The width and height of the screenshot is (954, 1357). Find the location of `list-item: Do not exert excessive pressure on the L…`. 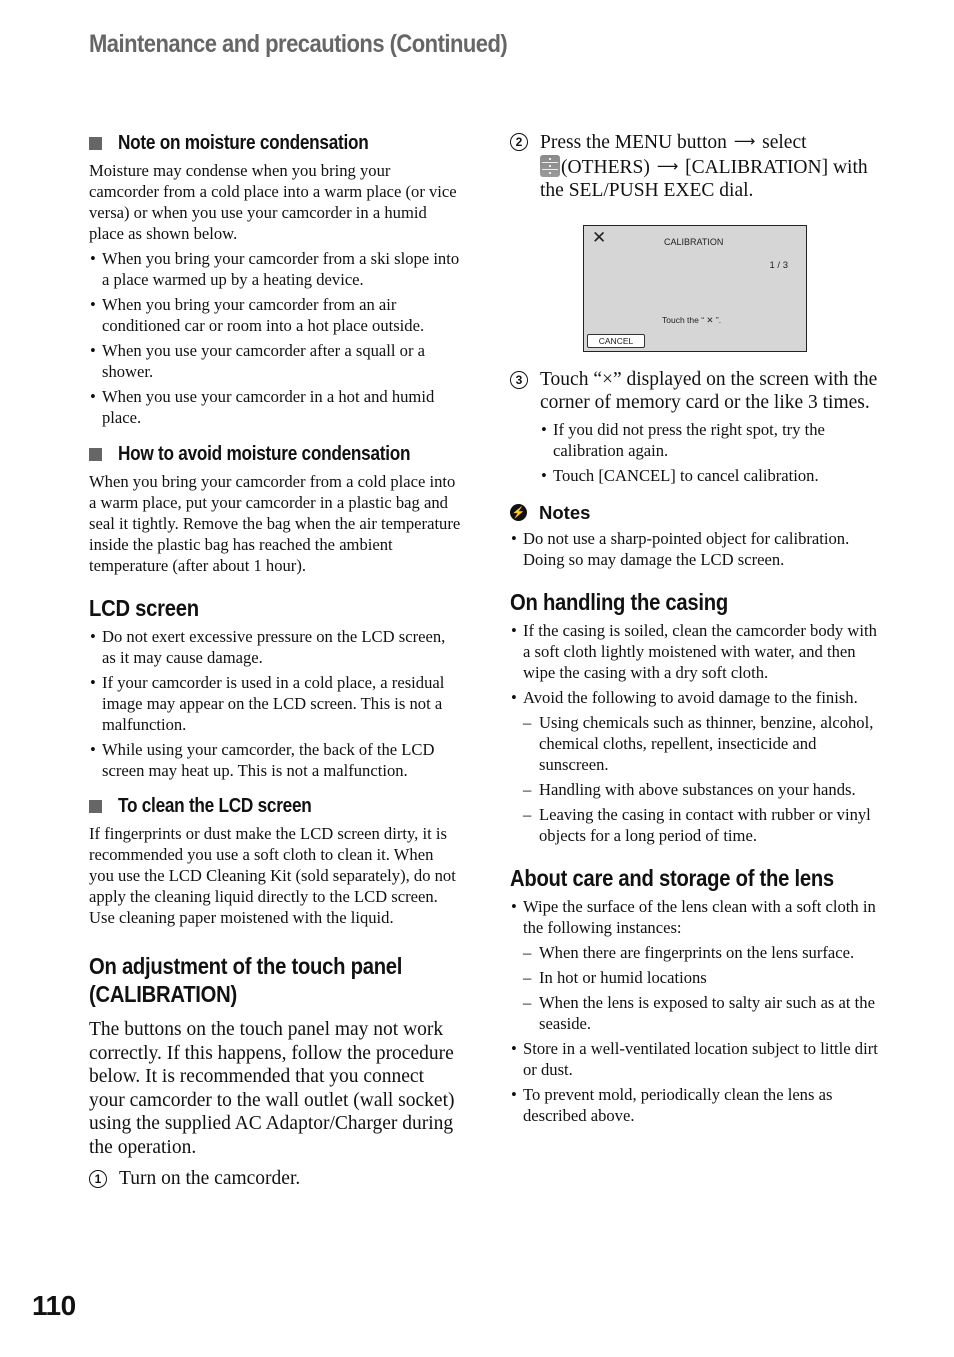

list-item: Do not exert excessive pressure on the L… is located at coordinates (275, 647).